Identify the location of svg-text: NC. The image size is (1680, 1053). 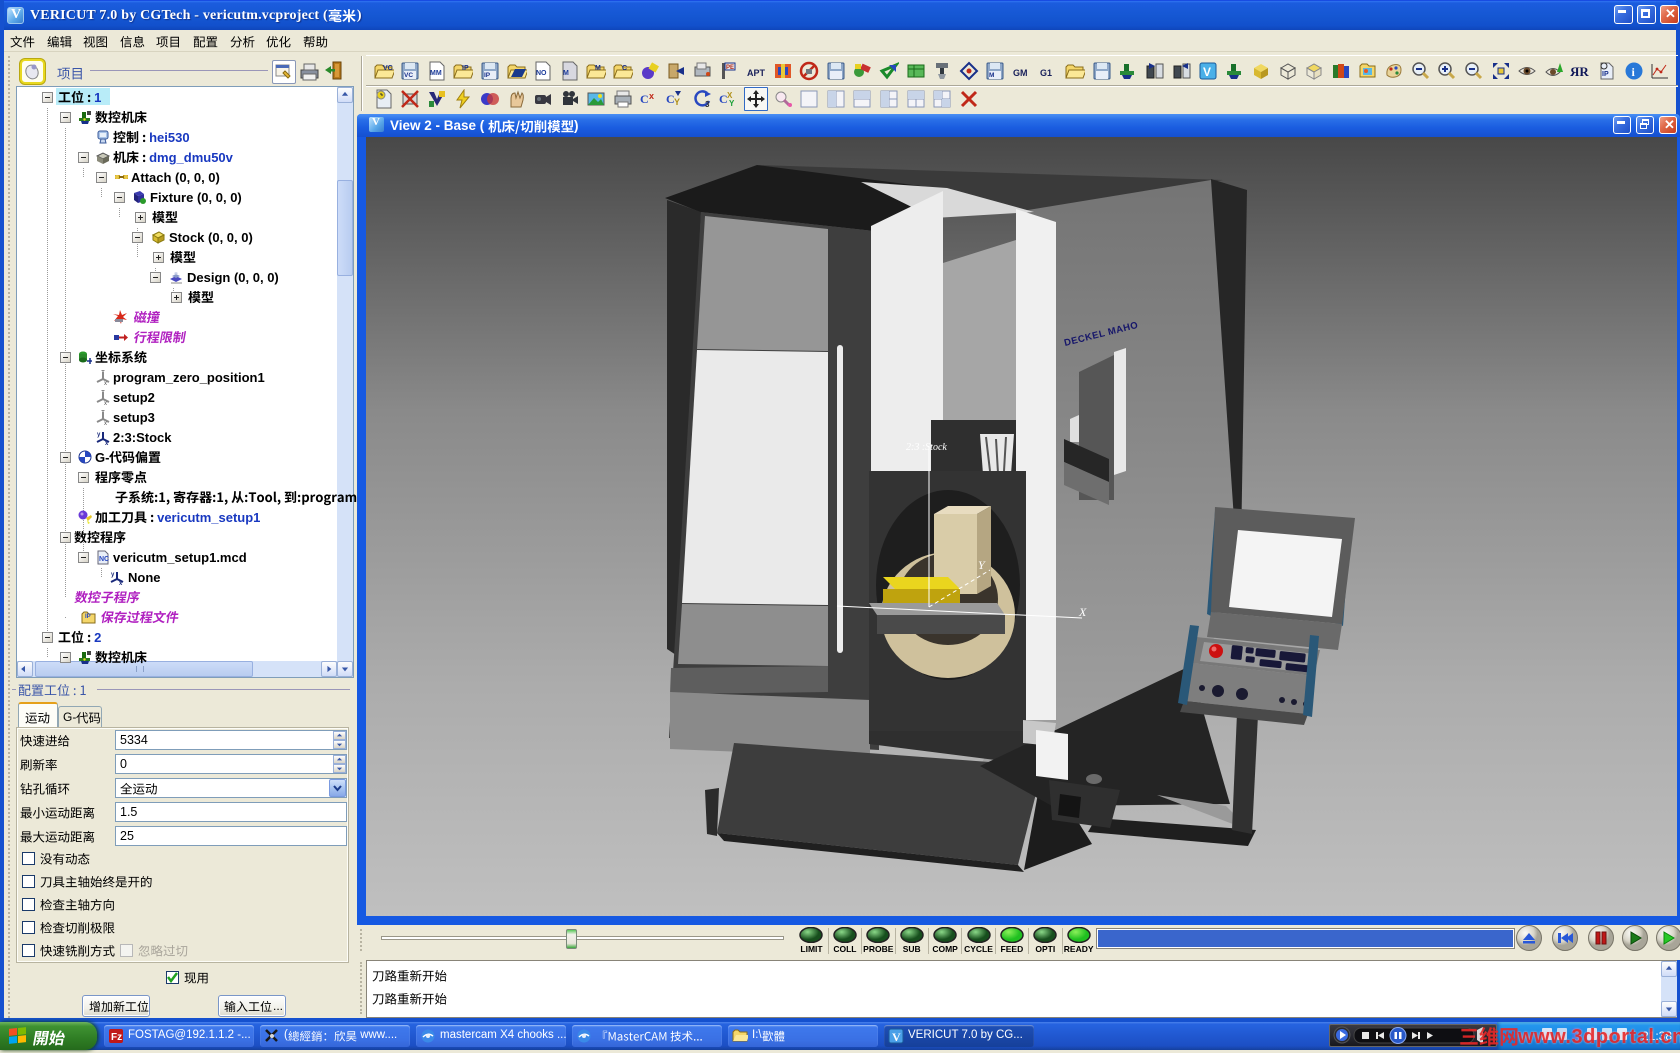
(104, 559).